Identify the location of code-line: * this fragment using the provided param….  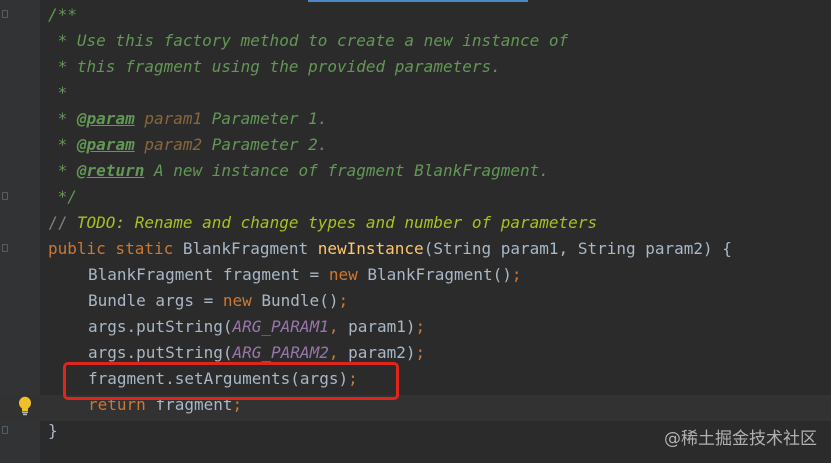
(439, 67).